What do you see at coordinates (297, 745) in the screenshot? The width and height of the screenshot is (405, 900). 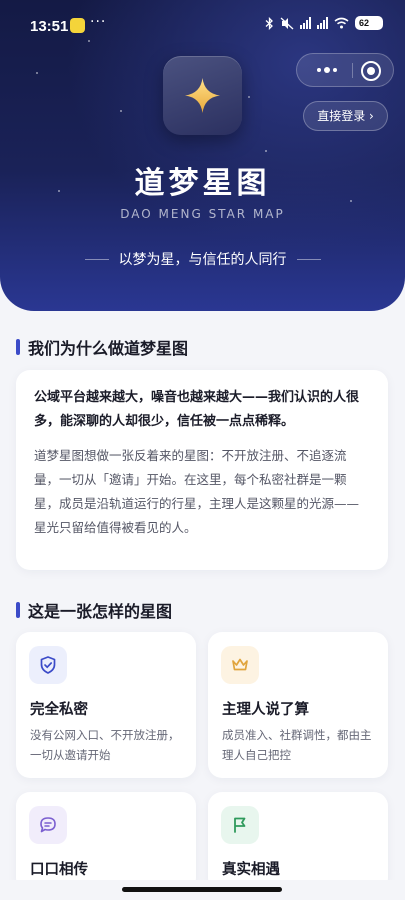 I see `feature-desc: 成员准入、社群调性，都由主理人自己把控` at bounding box center [297, 745].